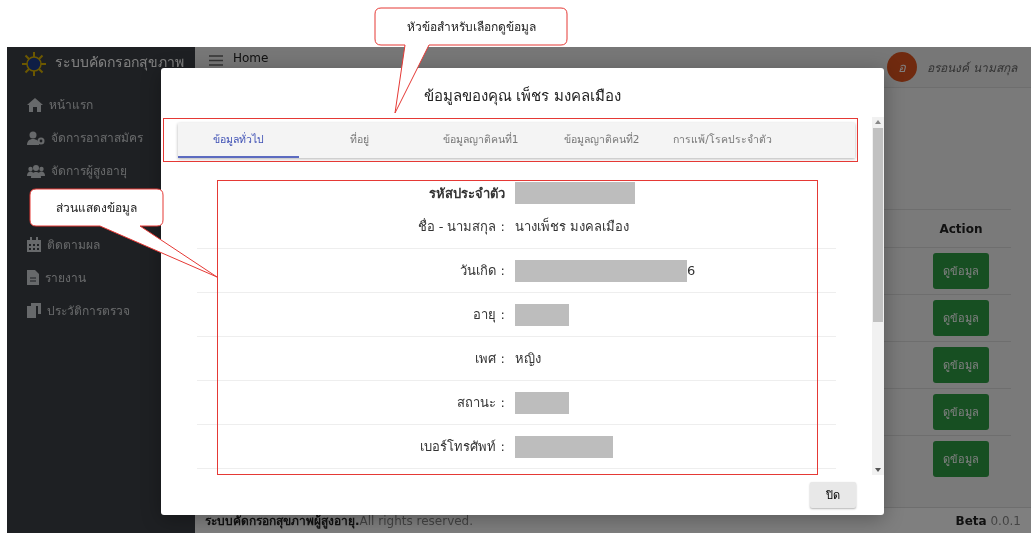 This screenshot has width=1031, height=533. I want to click on tab: ข้อมูลทั่วไป, so click(238, 140).